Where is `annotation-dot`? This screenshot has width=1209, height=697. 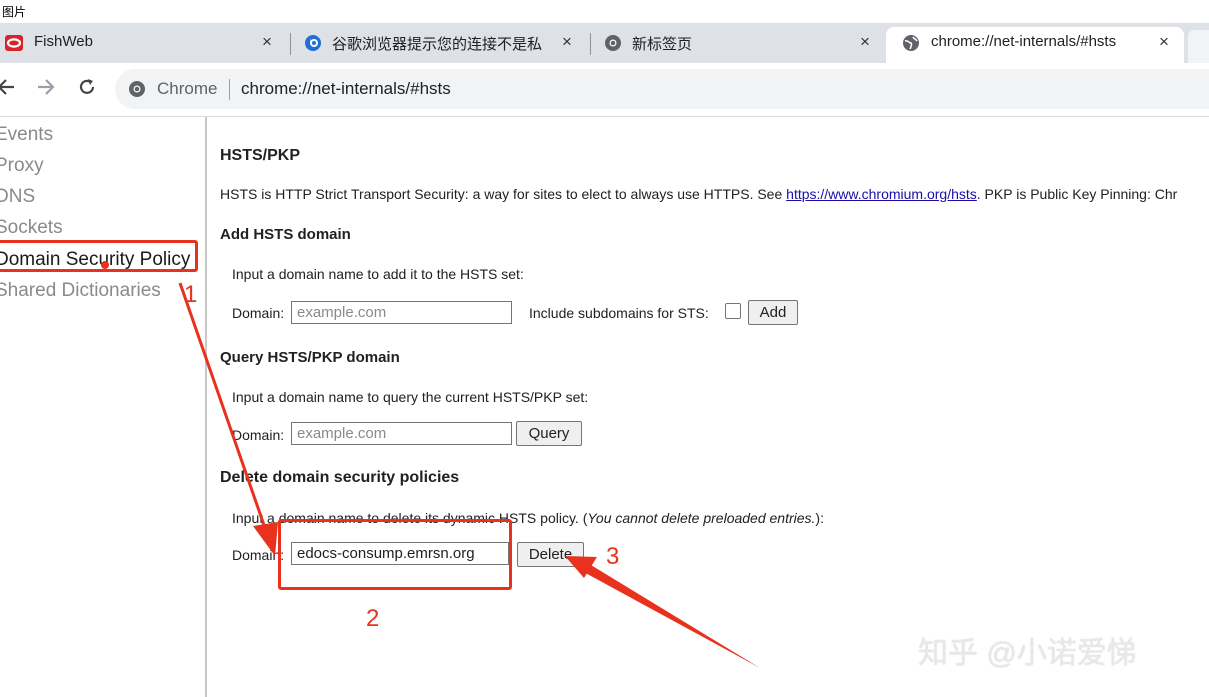
annotation-dot is located at coordinates (105, 265).